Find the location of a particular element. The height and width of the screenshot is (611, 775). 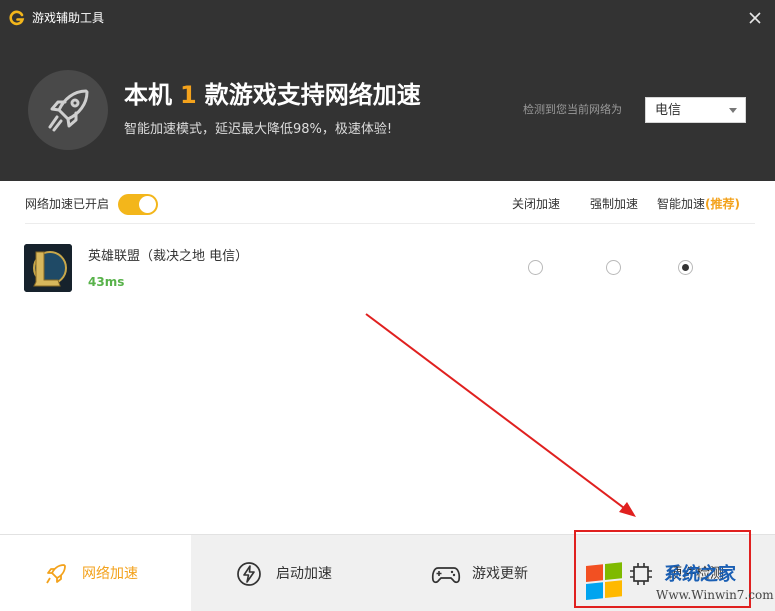

game-ping: 43ms is located at coordinates (106, 282).